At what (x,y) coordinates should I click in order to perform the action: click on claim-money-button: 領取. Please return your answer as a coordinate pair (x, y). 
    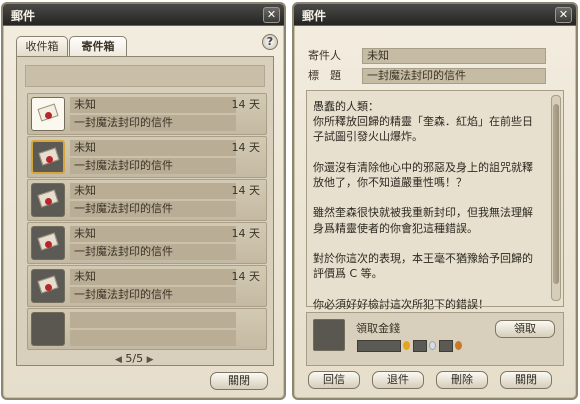
    Looking at the image, I should click on (525, 329).